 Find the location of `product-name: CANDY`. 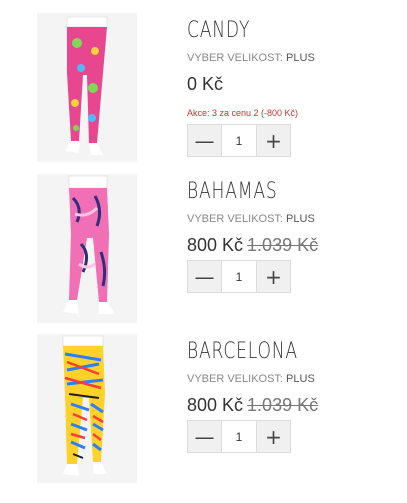

product-name: CANDY is located at coordinates (218, 30).